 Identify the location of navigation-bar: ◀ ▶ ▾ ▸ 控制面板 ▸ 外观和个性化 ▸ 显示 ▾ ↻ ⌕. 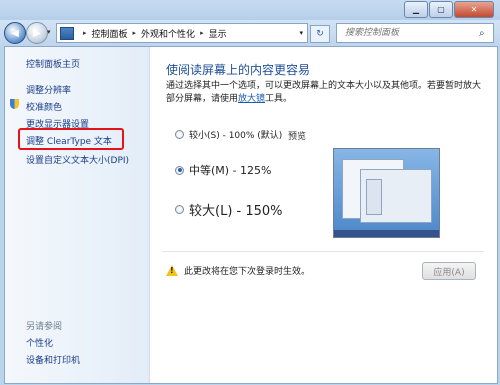
(250, 33).